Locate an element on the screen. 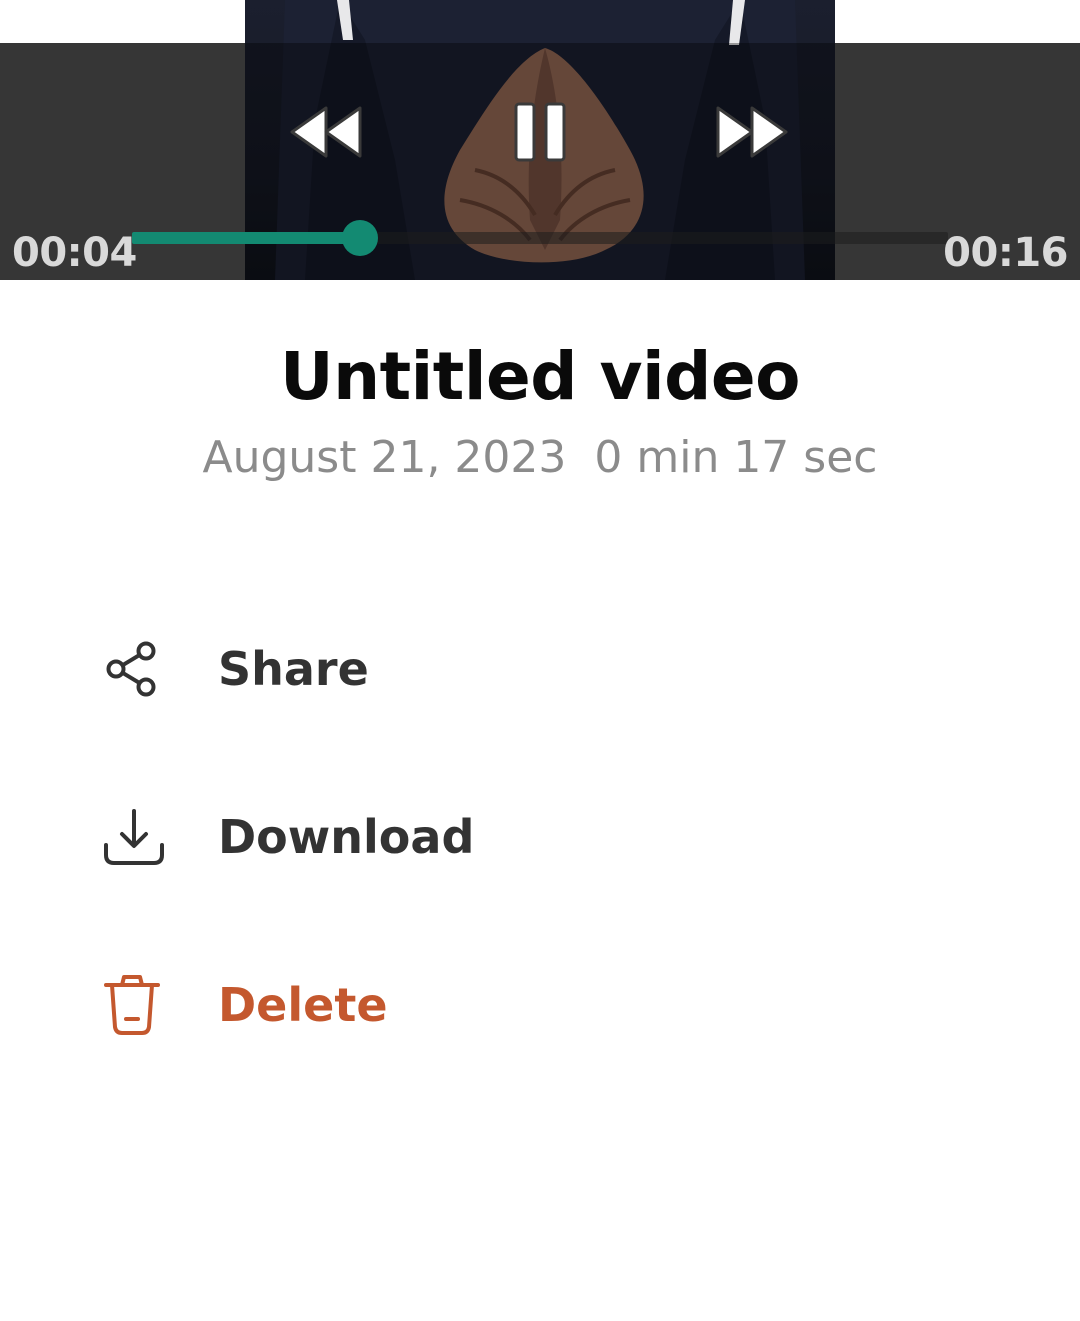 This screenshot has width=1080, height=1321. rewind-button is located at coordinates (326, 132).